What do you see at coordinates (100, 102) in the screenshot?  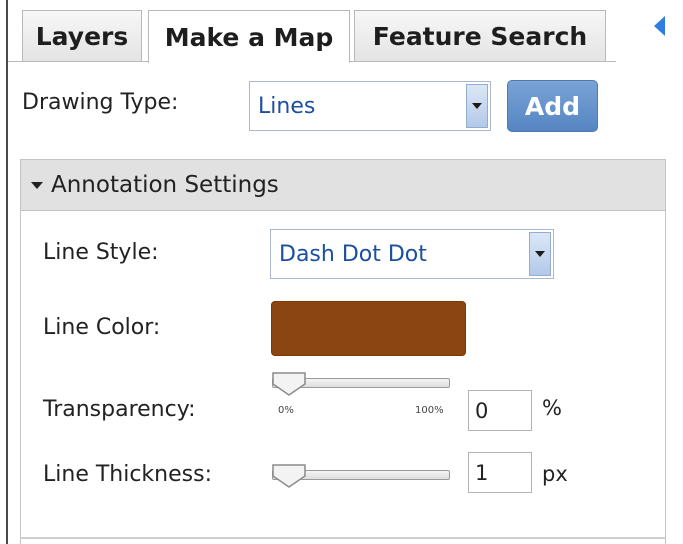 I see `drawing-type-label: Drawing Type:` at bounding box center [100, 102].